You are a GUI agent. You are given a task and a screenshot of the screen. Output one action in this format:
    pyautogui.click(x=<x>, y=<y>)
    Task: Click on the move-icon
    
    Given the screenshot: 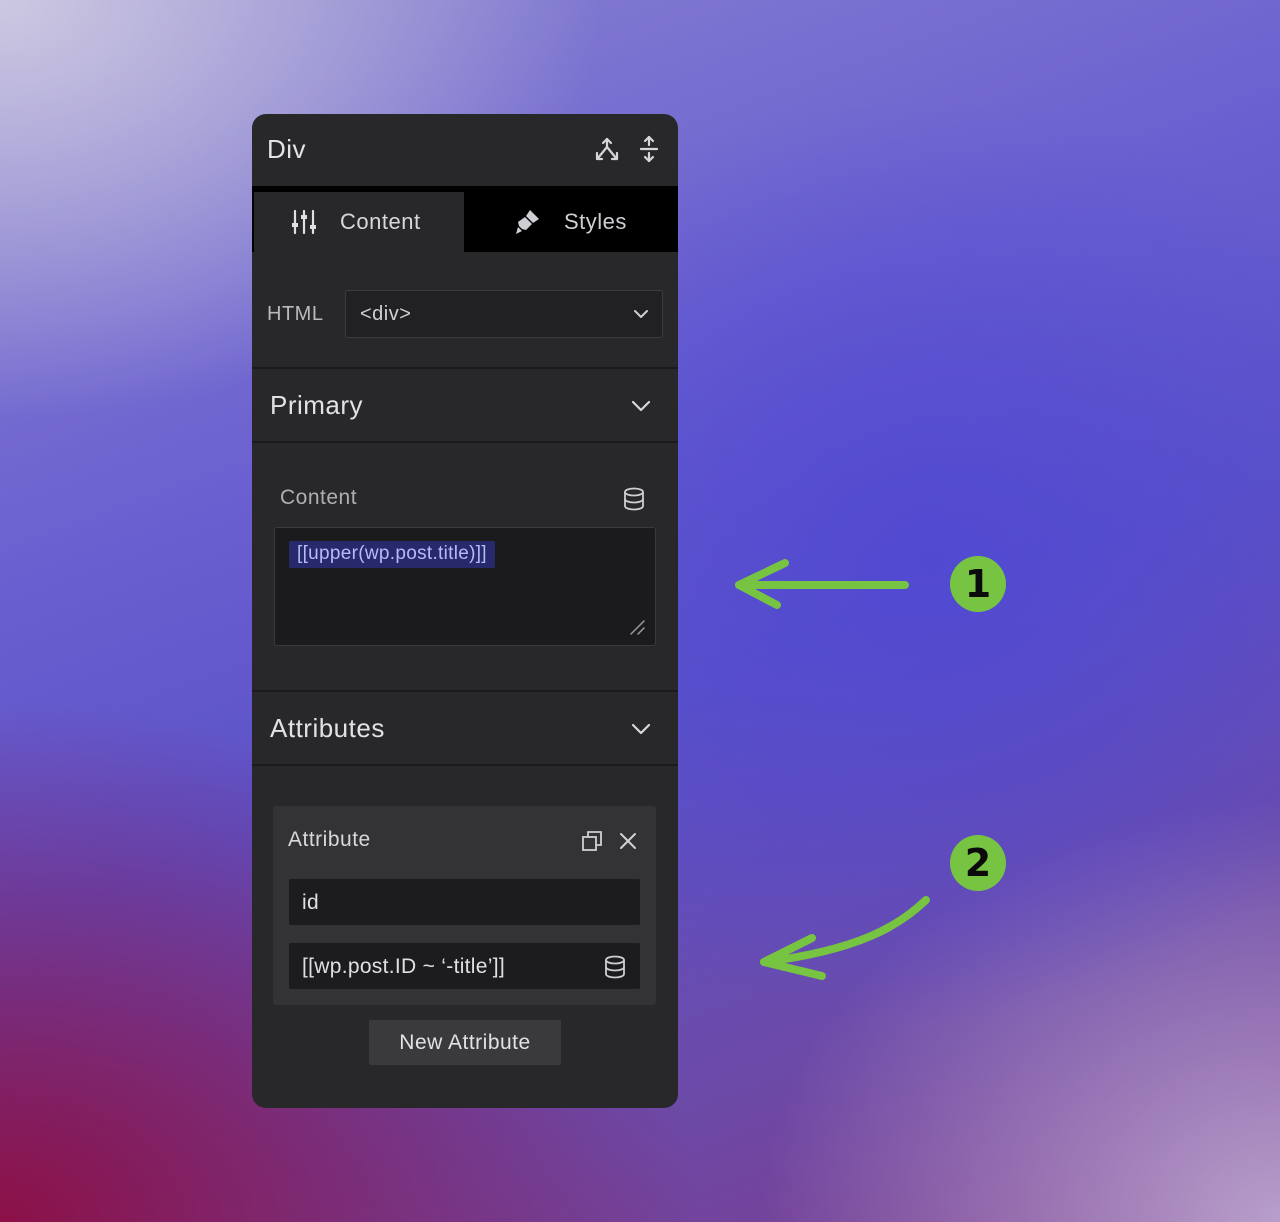 What is the action you would take?
    pyautogui.click(x=649, y=149)
    